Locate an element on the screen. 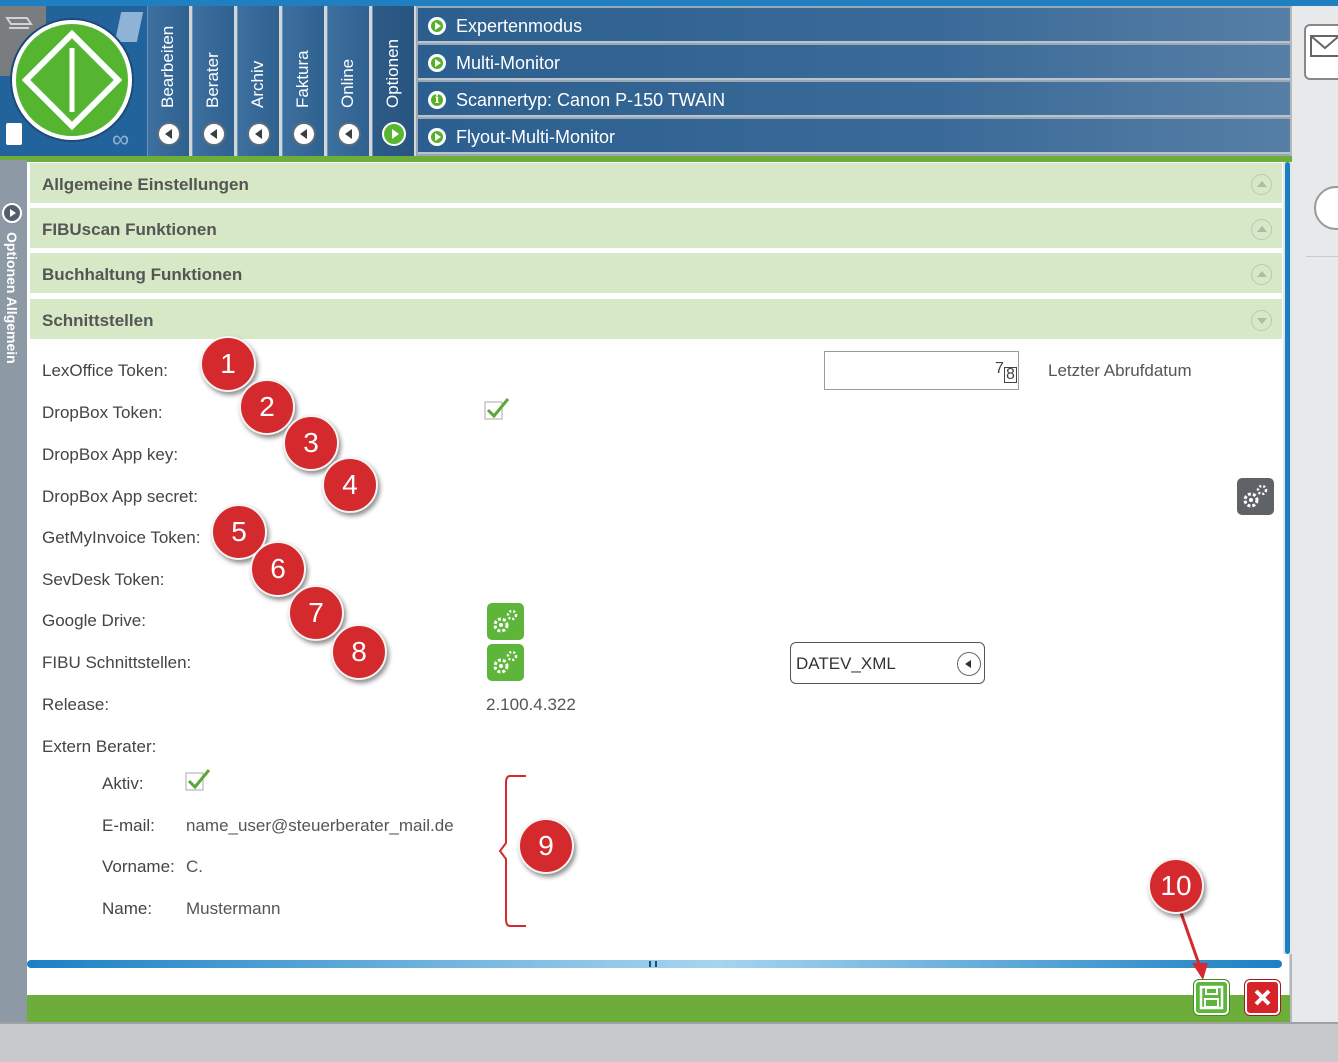  section-buchhaltung-funktionen: Buchhaltung Funktionen is located at coordinates (656, 274).